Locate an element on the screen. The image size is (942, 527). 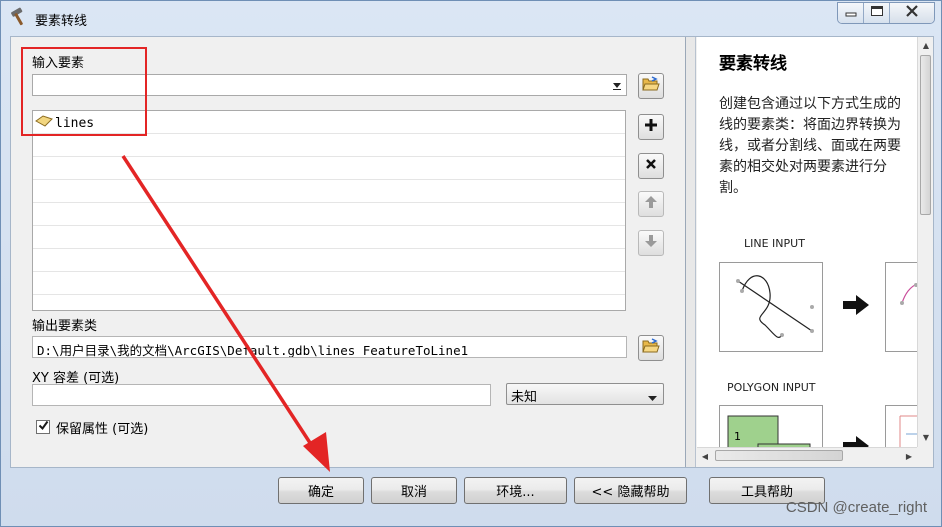
hide-help-button: << 隐藏帮助 is located at coordinates (630, 490).